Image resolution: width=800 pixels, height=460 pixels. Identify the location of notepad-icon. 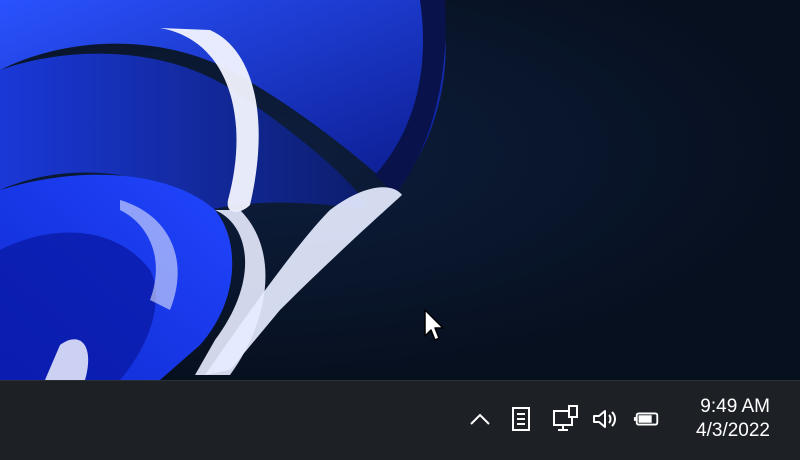
(521, 419).